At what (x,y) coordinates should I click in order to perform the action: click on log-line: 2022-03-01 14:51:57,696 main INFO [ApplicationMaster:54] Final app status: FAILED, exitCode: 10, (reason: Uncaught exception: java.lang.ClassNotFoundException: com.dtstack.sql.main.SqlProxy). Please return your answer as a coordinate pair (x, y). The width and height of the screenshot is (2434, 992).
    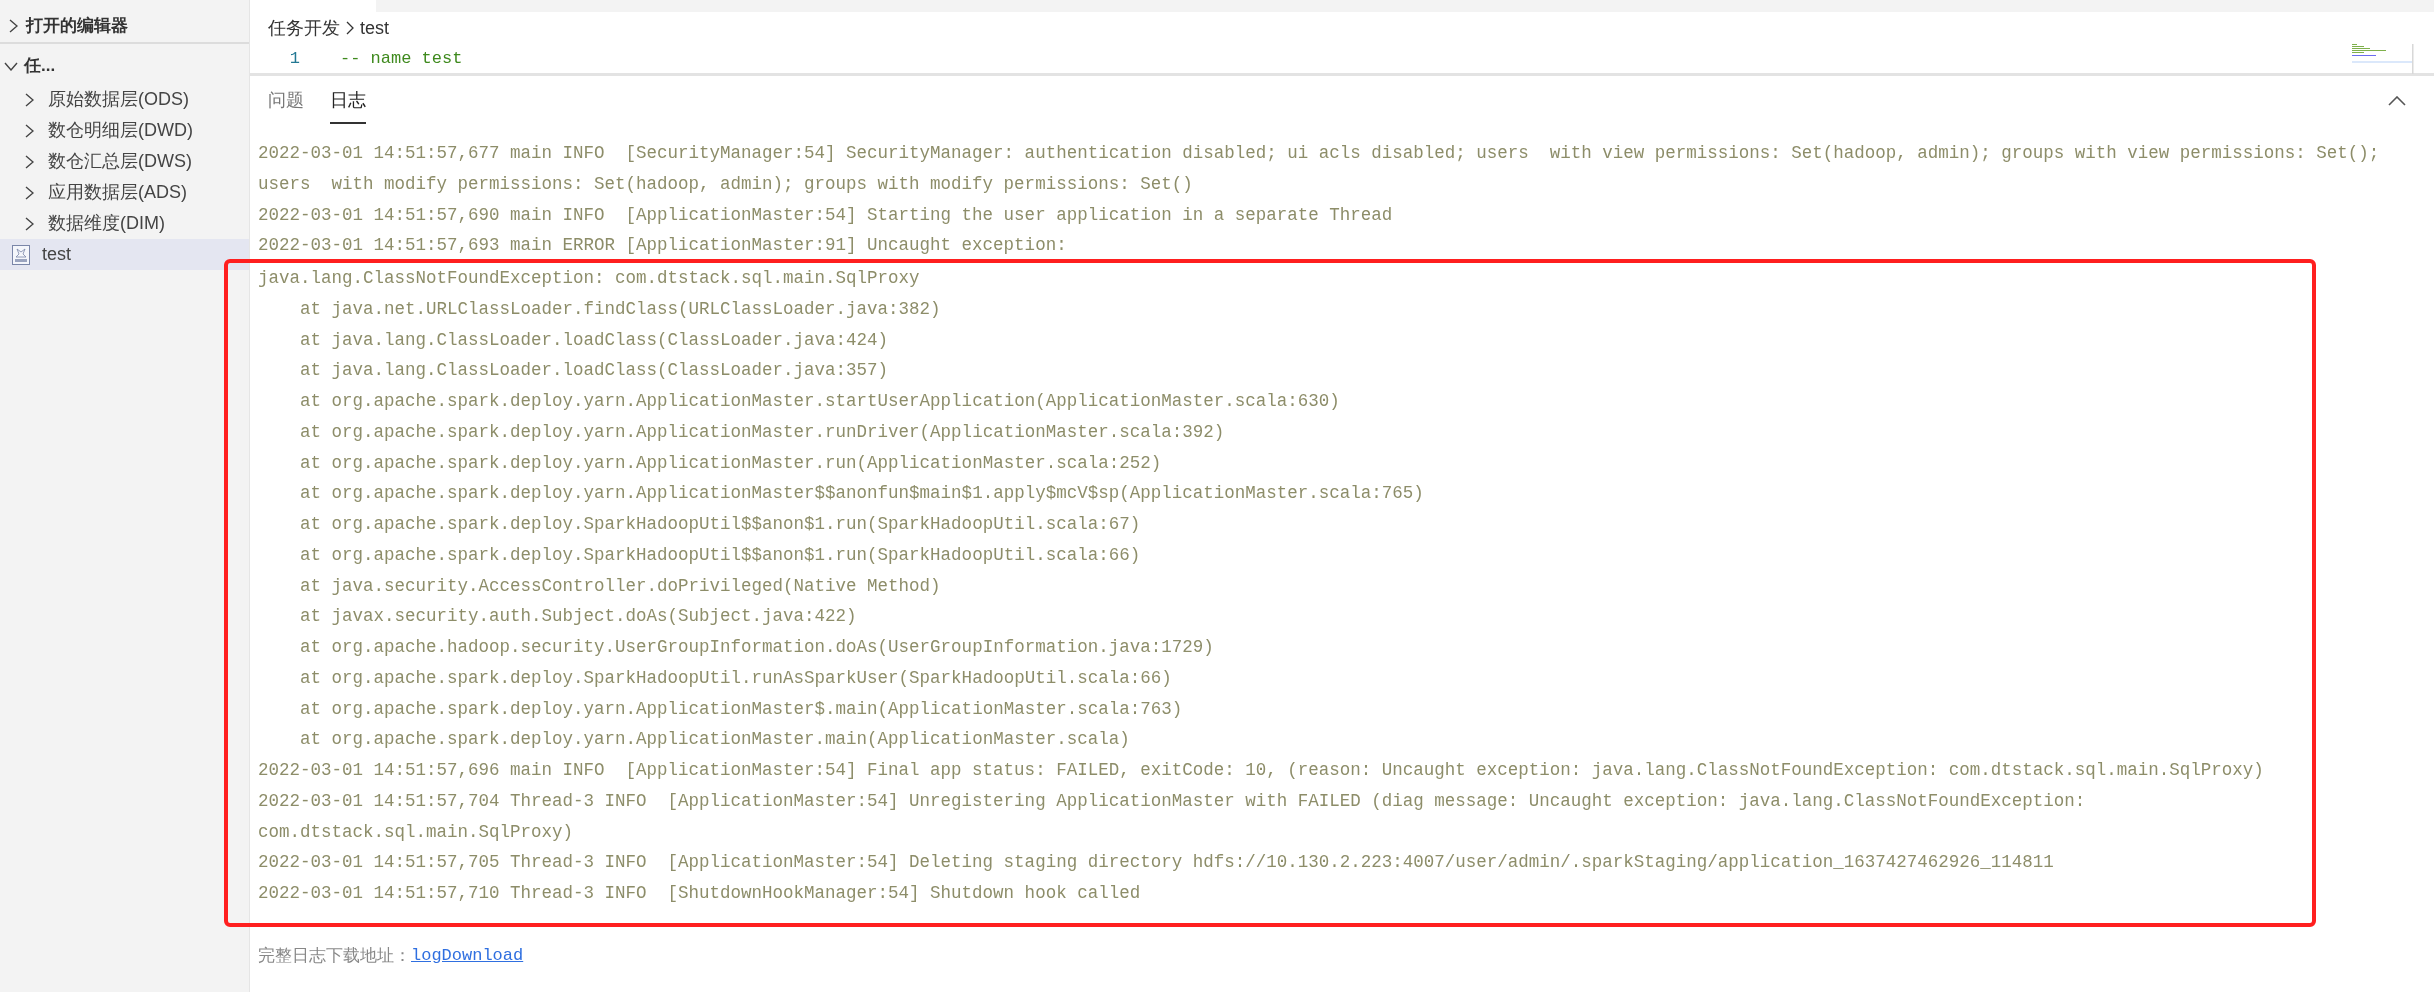
    Looking at the image, I should click on (1261, 770).